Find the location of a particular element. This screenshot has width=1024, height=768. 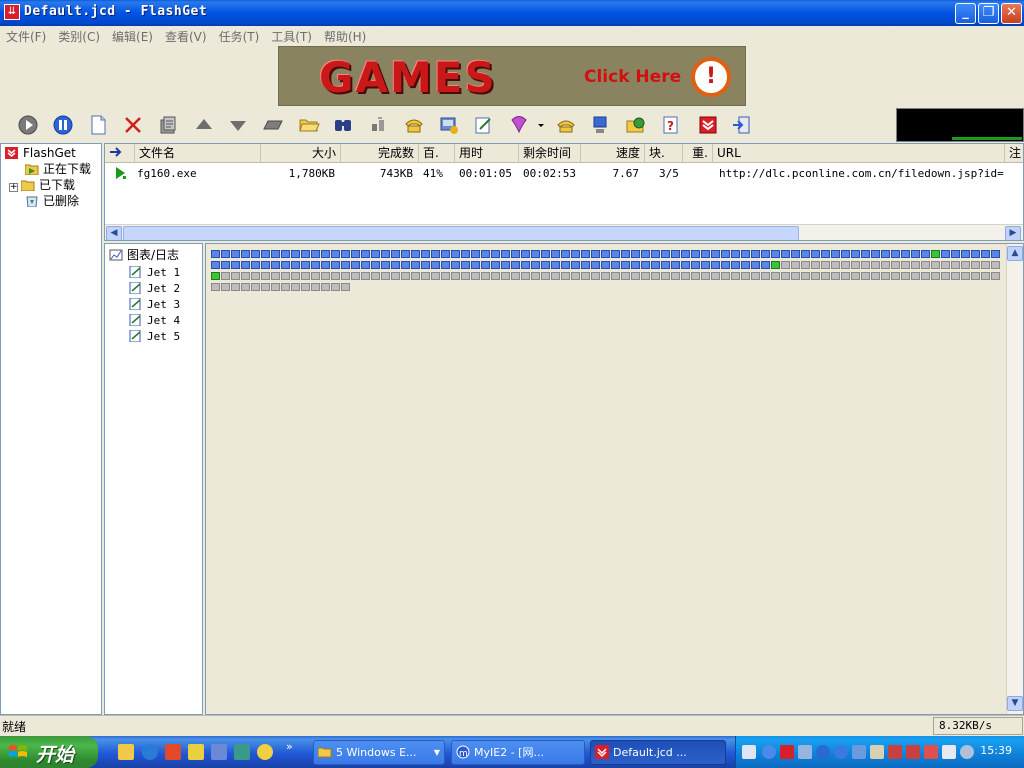

delete-icon is located at coordinates (133, 125).